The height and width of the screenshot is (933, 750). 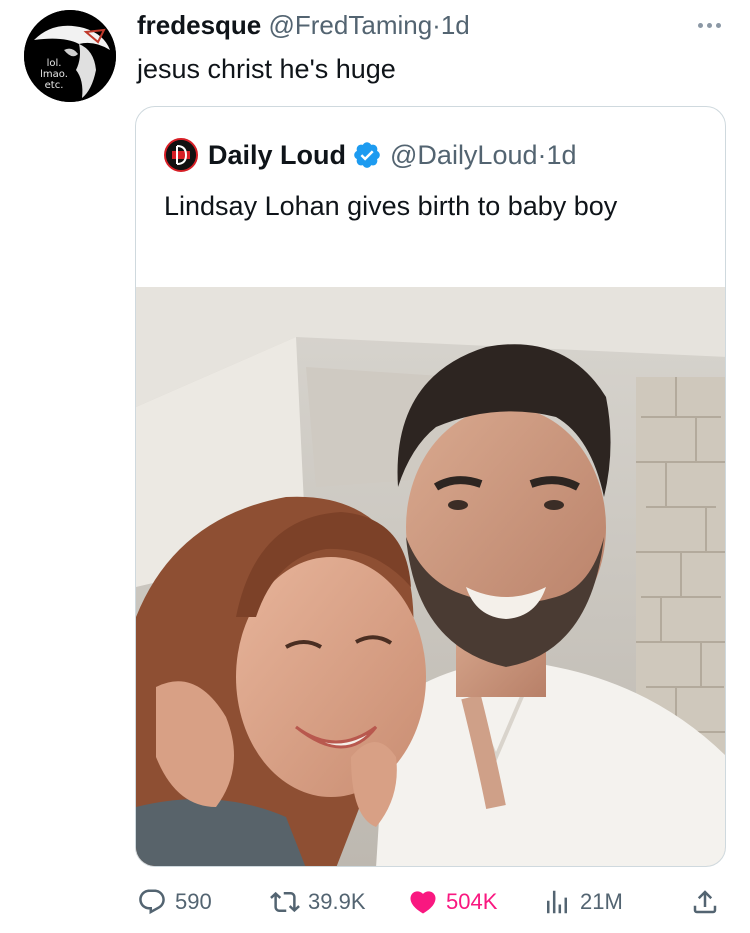 I want to click on quoted-author-avatar, so click(x=181, y=155).